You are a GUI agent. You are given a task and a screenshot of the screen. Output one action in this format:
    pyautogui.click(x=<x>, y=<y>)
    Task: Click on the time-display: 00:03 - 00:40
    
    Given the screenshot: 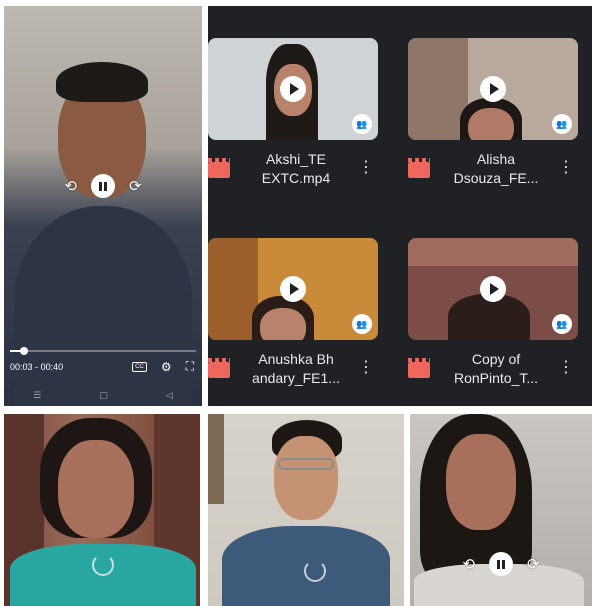 What is the action you would take?
    pyautogui.click(x=36, y=367)
    